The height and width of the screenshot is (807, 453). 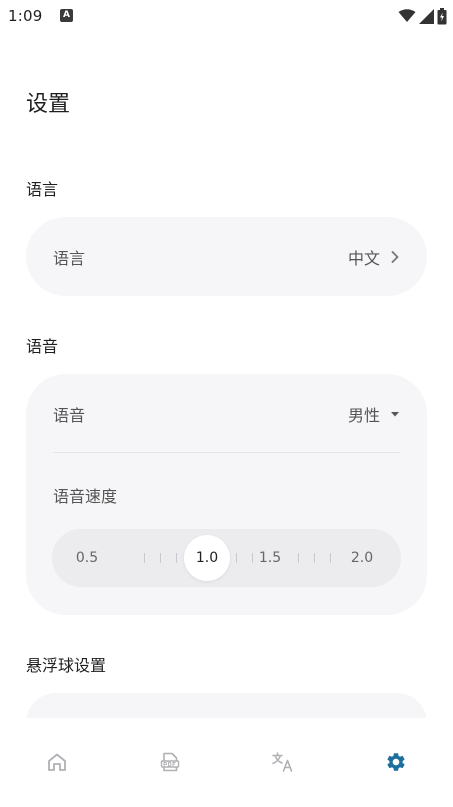 I want to click on language-row: 语言 中文, so click(x=226, y=256).